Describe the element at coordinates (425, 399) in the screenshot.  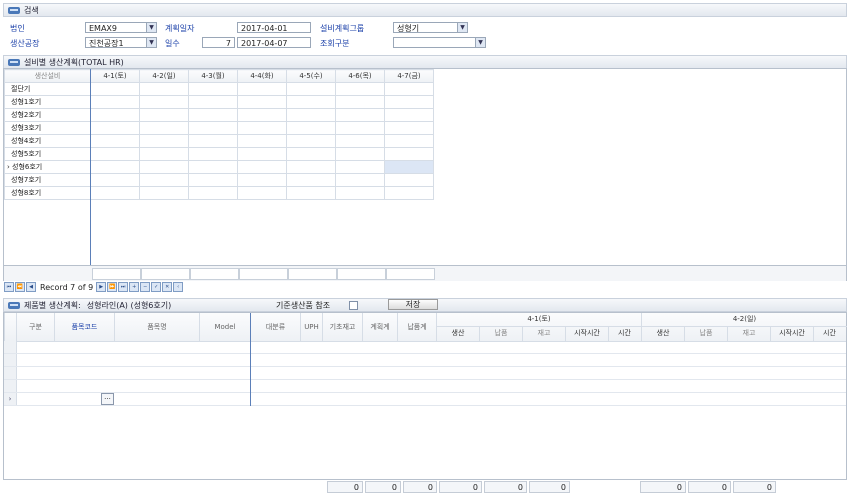
I see `table-row: ›` at that location.